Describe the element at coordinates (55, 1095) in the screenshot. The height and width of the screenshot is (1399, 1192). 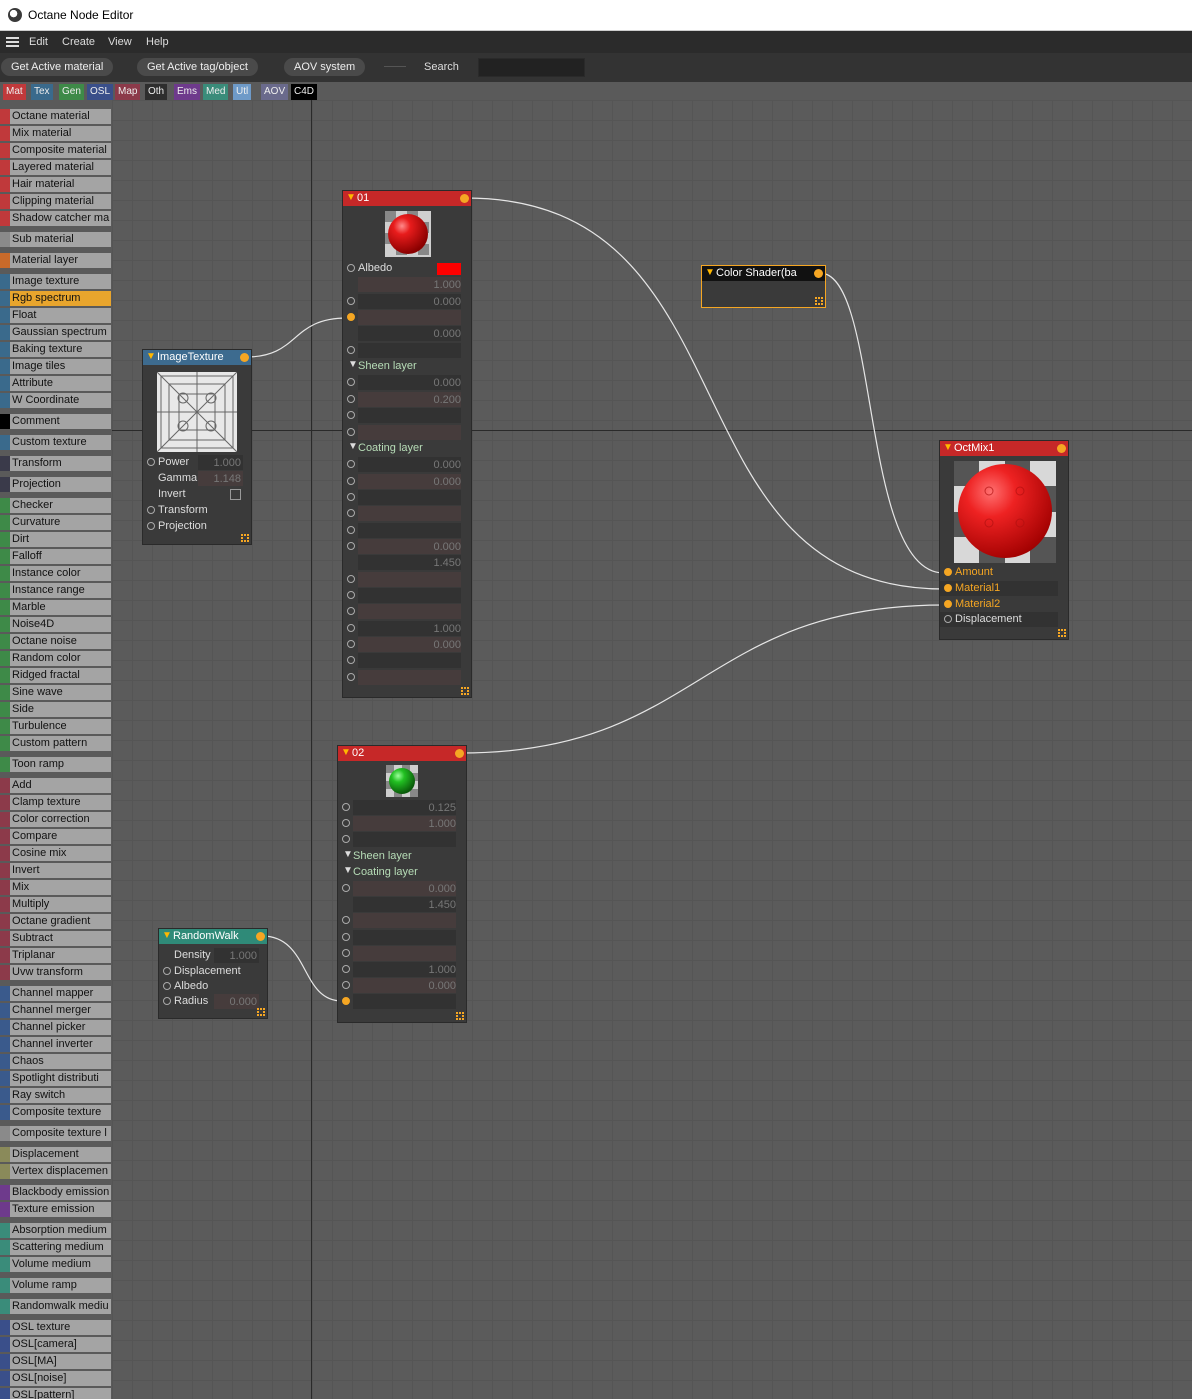
I see `sidebar-item-ray-switch: Ray switch` at that location.